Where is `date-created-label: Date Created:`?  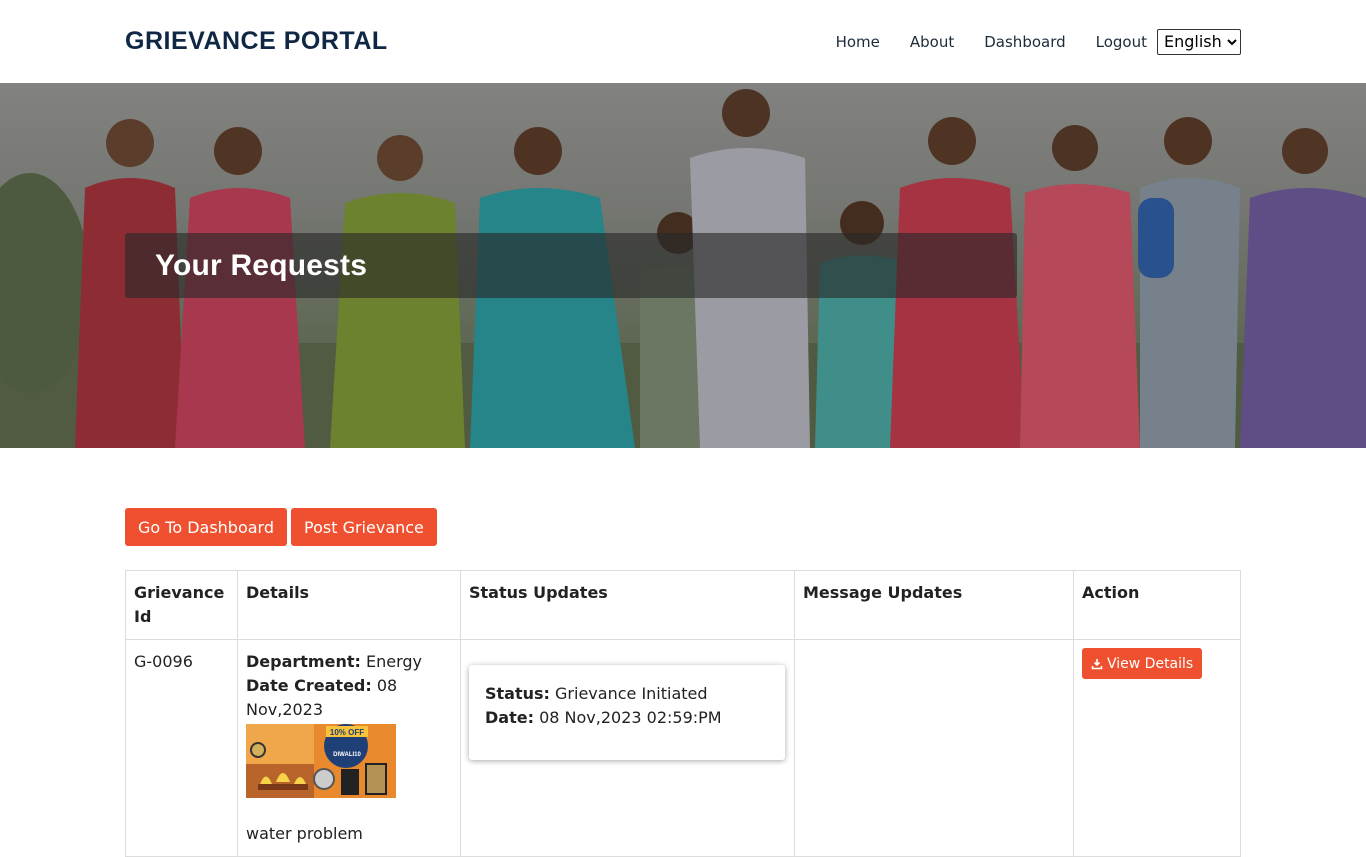
date-created-label: Date Created: is located at coordinates (309, 685).